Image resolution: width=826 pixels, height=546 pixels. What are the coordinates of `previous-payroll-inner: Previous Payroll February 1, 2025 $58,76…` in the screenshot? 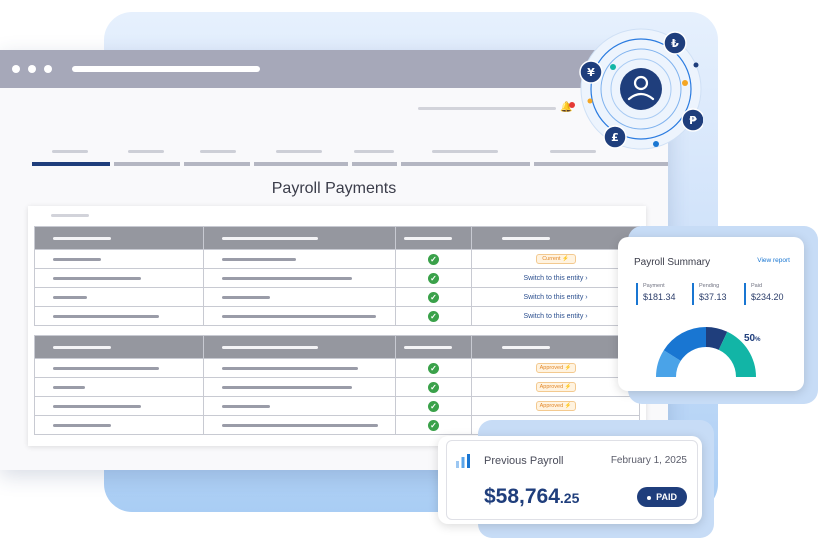 It's located at (572, 480).